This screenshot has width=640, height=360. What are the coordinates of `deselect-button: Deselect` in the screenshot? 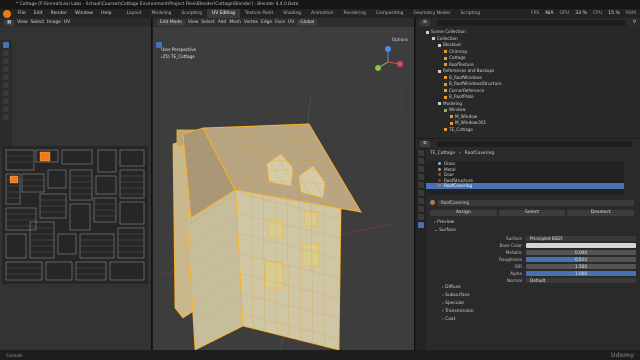 It's located at (601, 212).